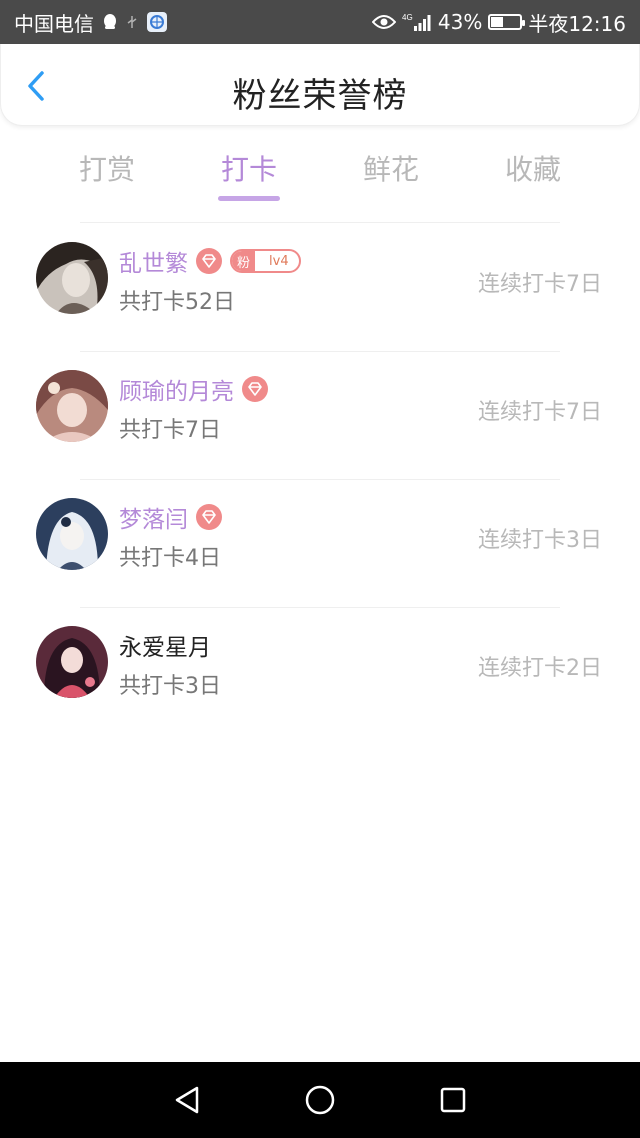  Describe the element at coordinates (165, 648) in the screenshot. I see `user-name-text: 永爱星月` at that location.